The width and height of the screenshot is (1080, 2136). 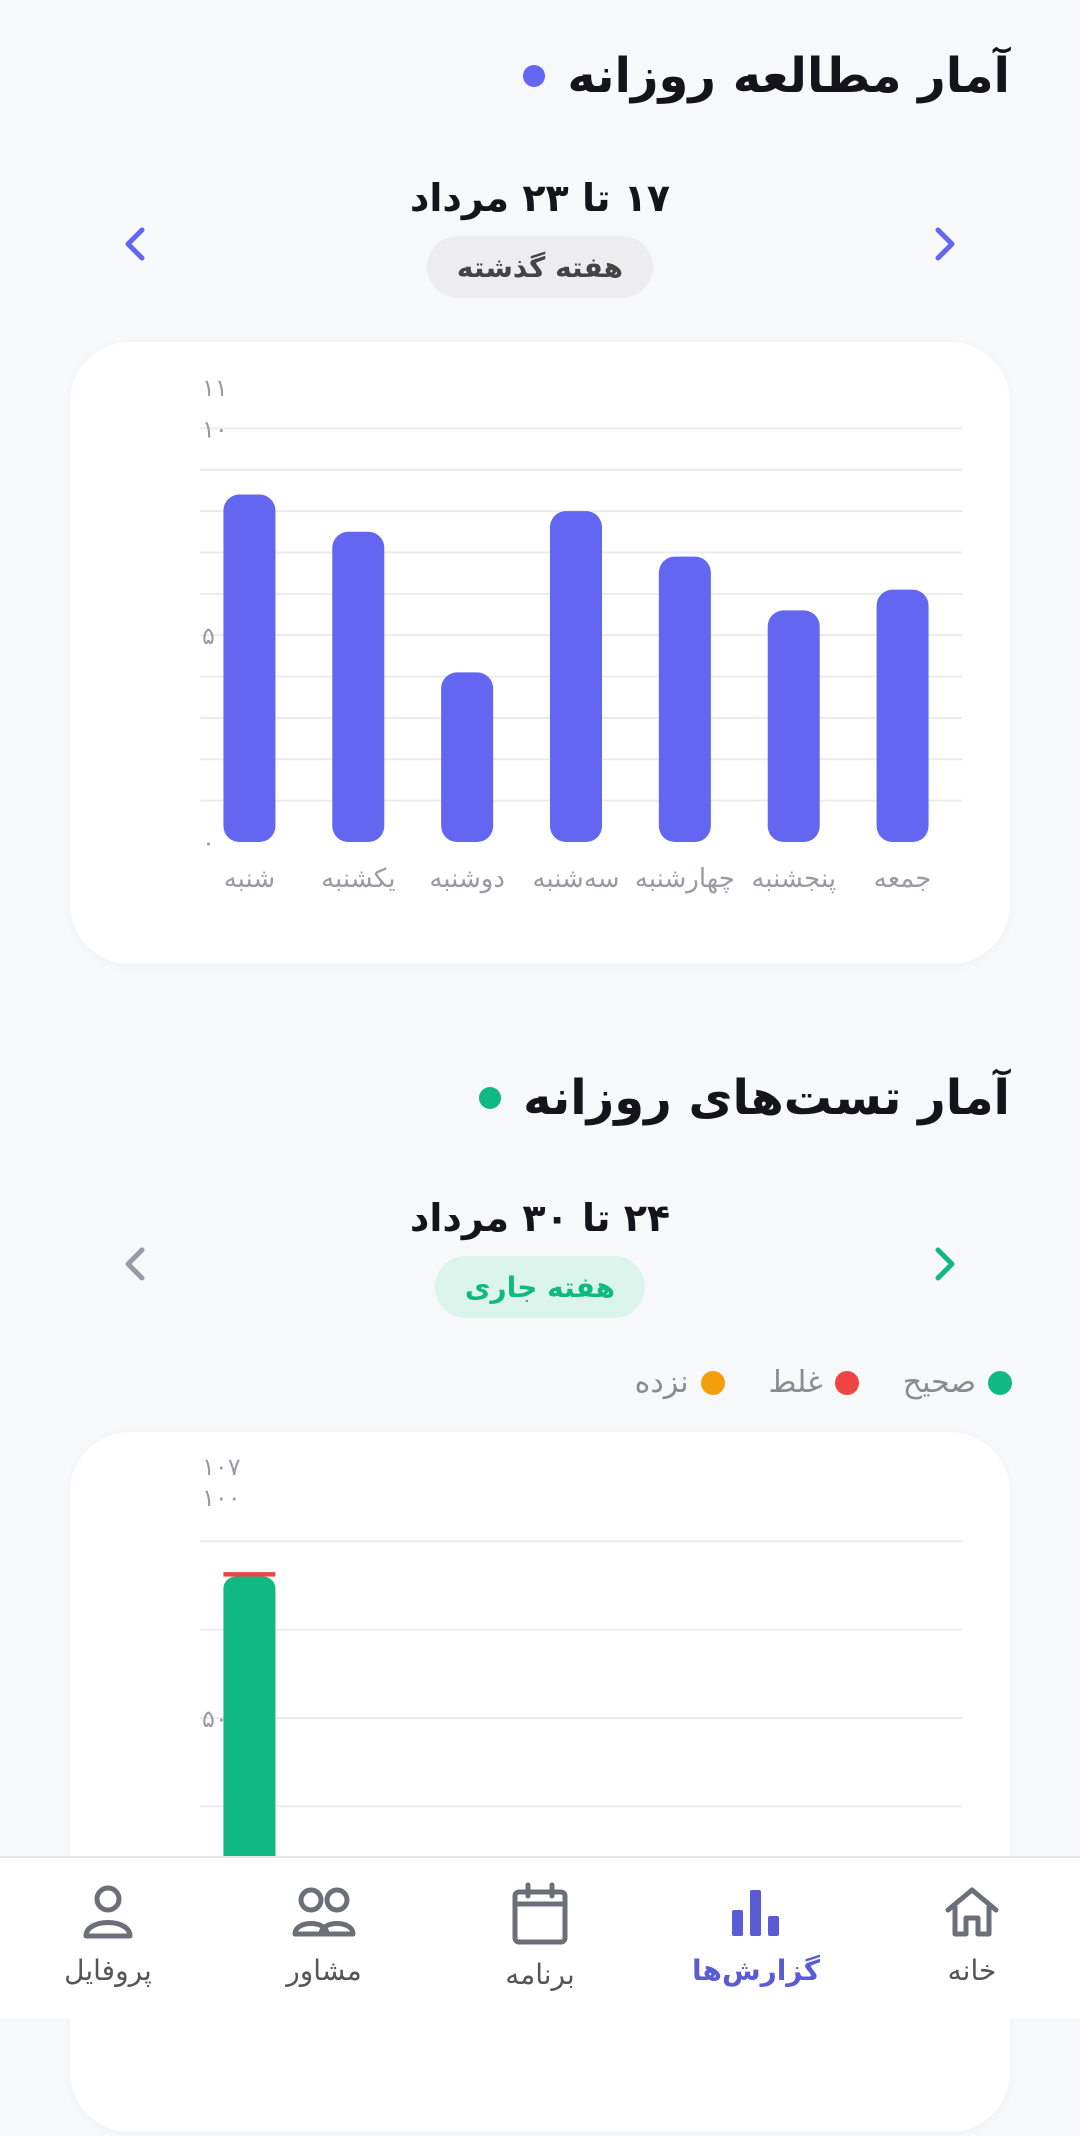 What do you see at coordinates (972, 1970) in the screenshot?
I see `tab-home-label: خانه` at bounding box center [972, 1970].